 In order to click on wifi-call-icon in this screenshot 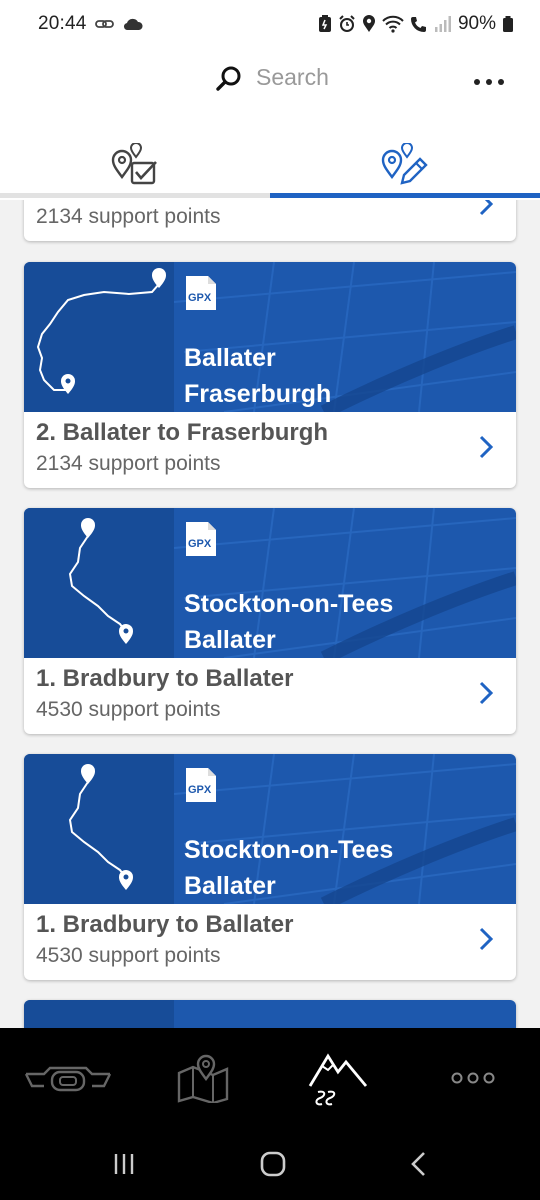, I will do `click(418, 24)`.